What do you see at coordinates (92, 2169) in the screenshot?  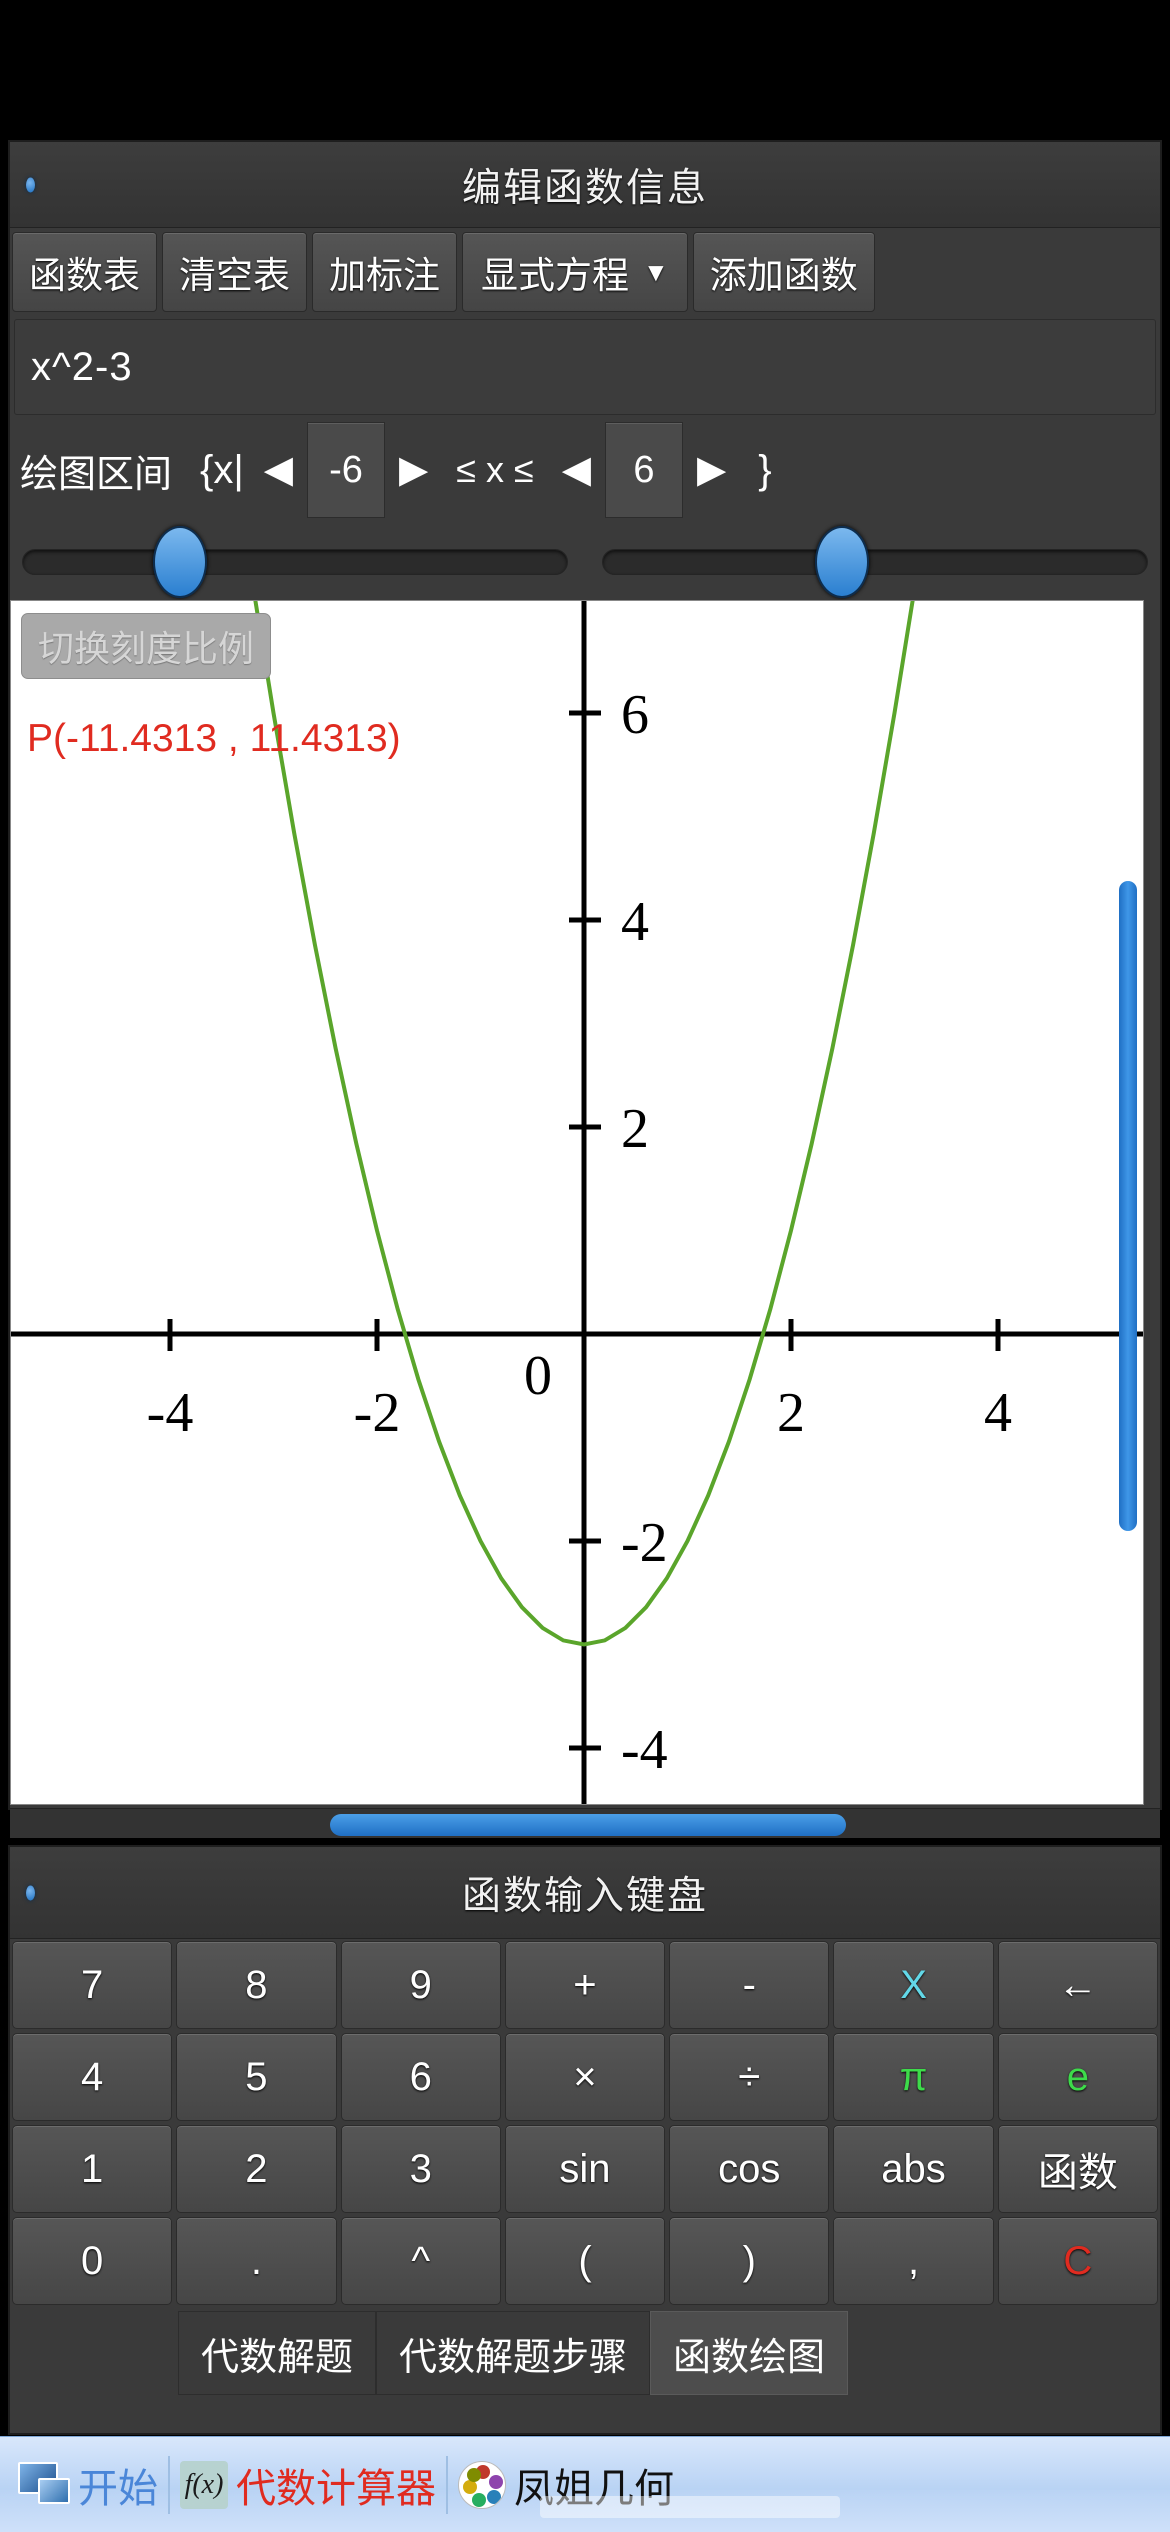 I see `key-1: 1` at bounding box center [92, 2169].